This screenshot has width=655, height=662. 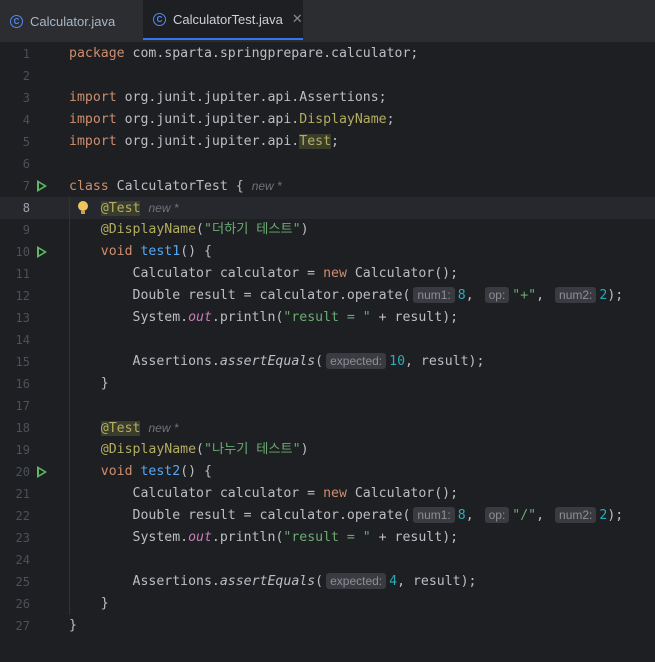 I want to click on code-token: "result = ", so click(x=327, y=317).